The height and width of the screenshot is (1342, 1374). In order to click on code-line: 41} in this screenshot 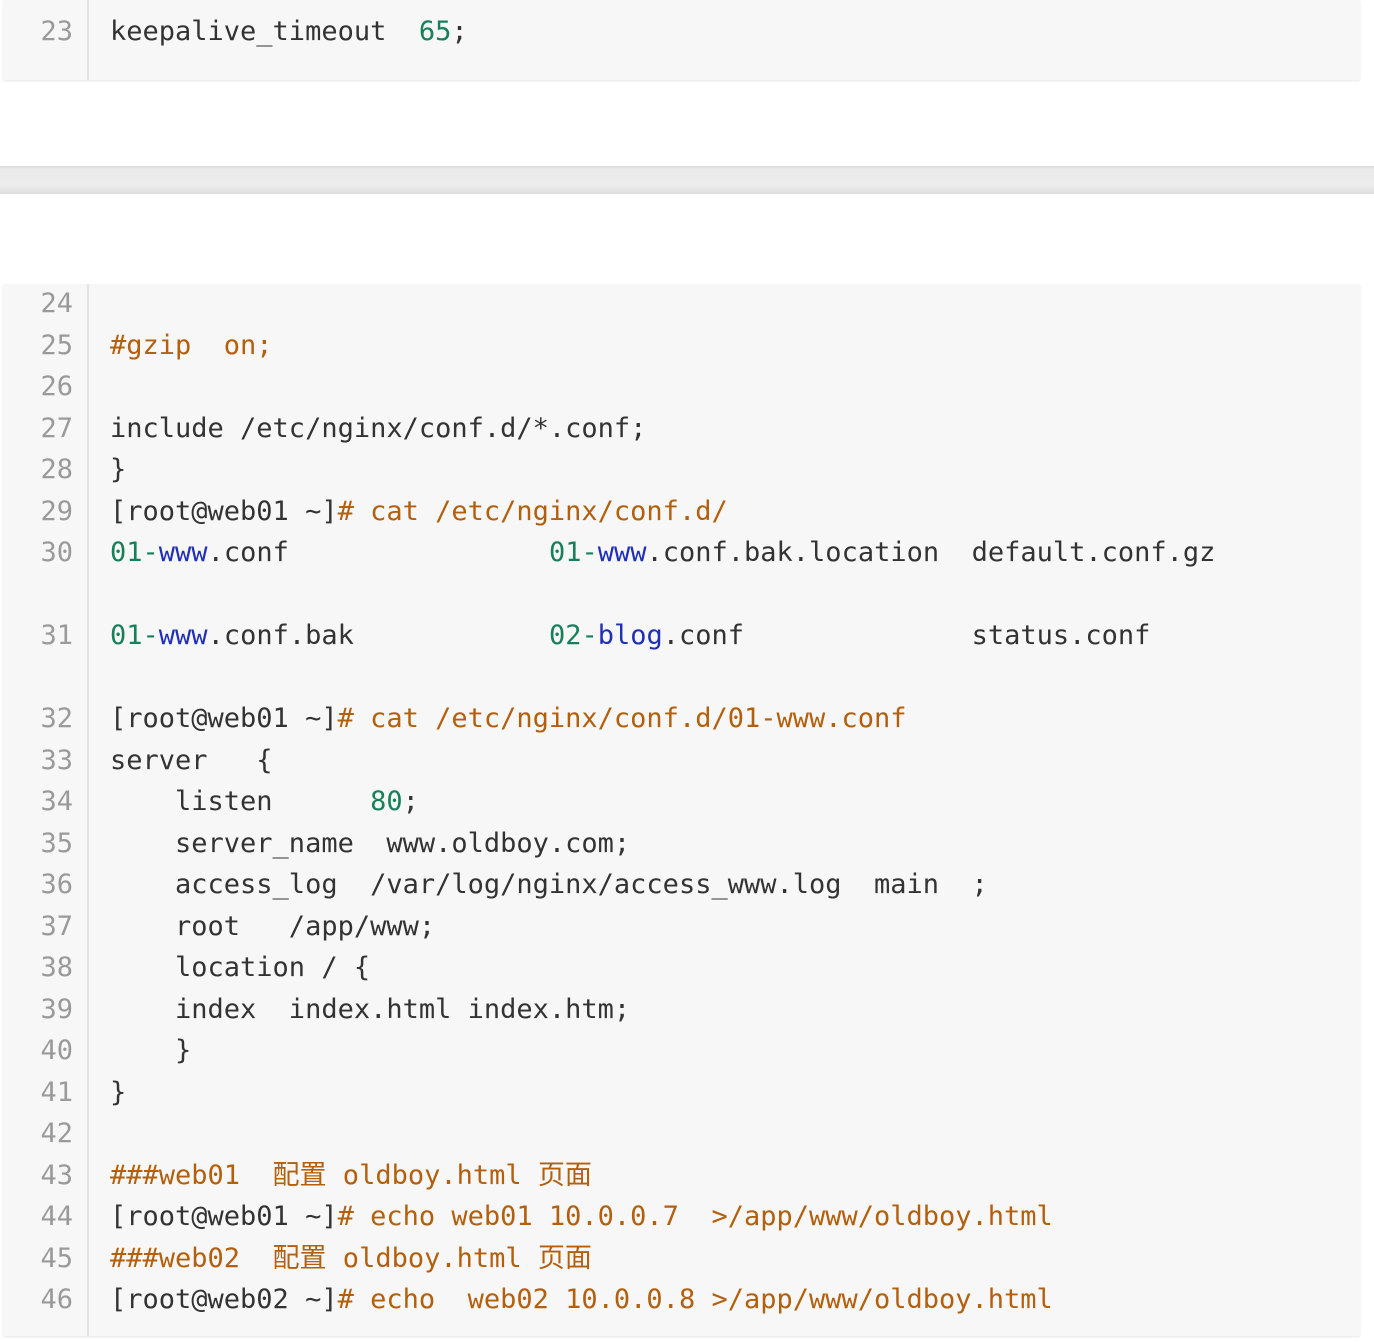, I will do `click(681, 1093)`.